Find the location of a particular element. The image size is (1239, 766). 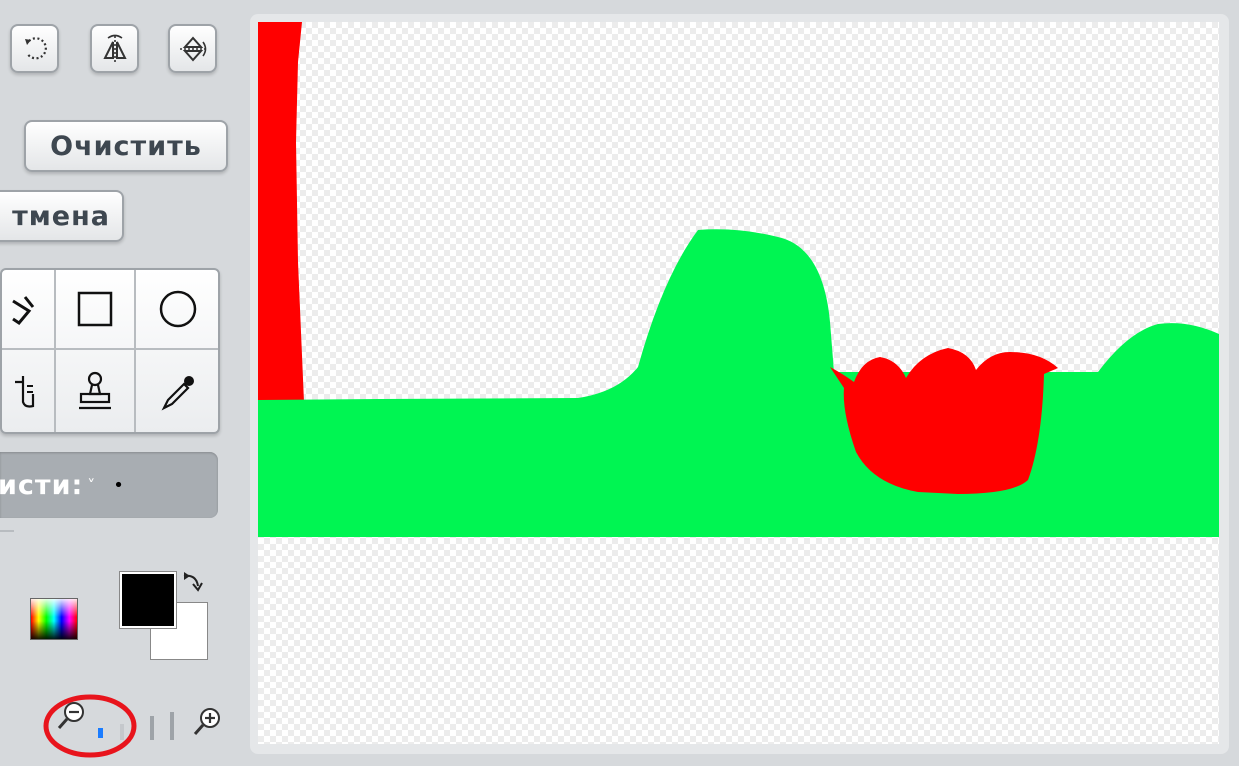

rectangle-icon is located at coordinates (95, 309).